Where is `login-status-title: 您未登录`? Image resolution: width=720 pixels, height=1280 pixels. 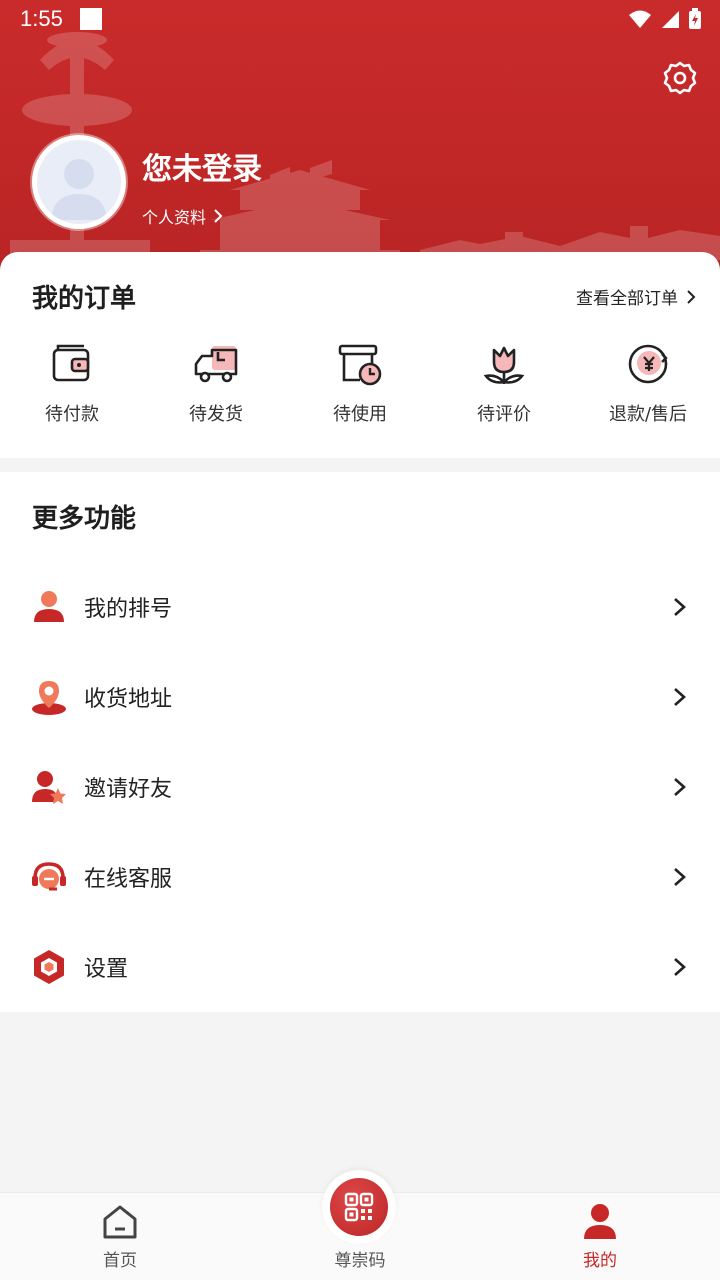 login-status-title: 您未登录 is located at coordinates (202, 166).